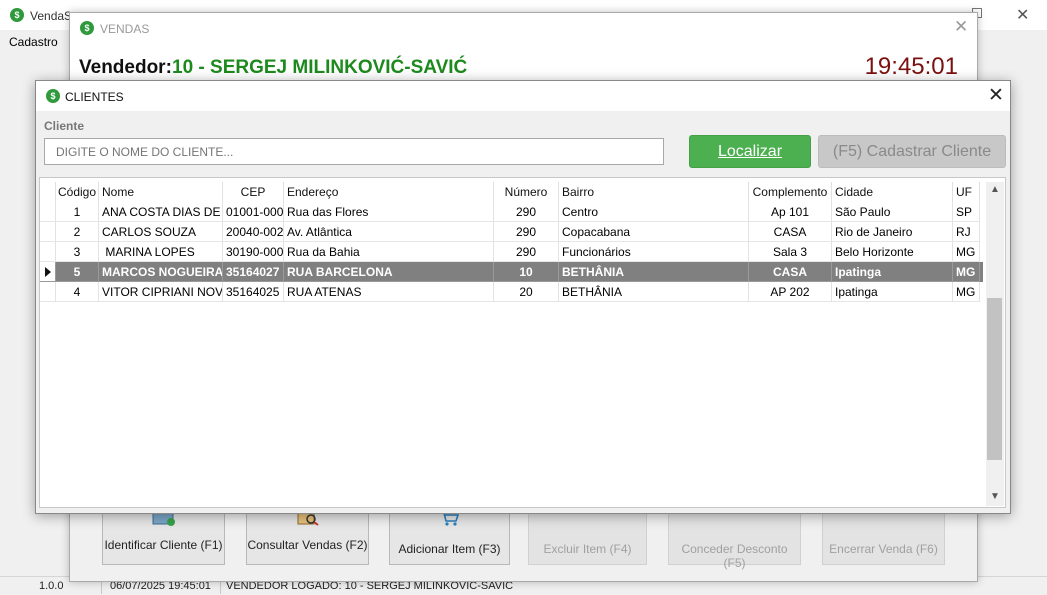 Image resolution: width=1047 pixels, height=595 pixels. Describe the element at coordinates (161, 252) in the screenshot. I see `cell-nome: MARINA LOPES` at that location.